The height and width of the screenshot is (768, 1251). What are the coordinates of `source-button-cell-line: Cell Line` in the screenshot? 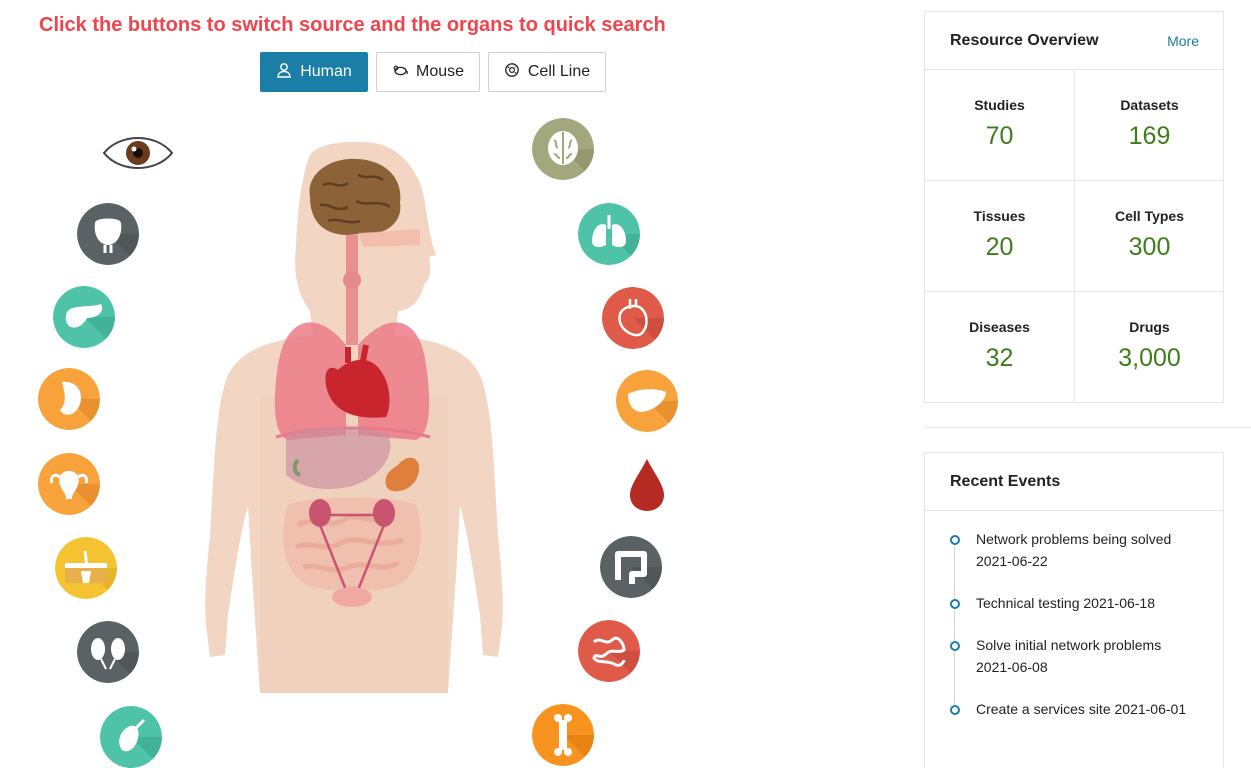 It's located at (547, 72).